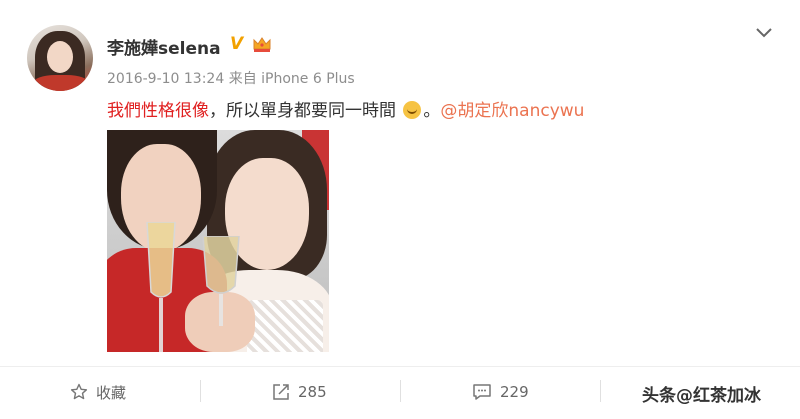  Describe the element at coordinates (158, 111) in the screenshot. I see `post-text-highlight: 我們性格很像` at that location.